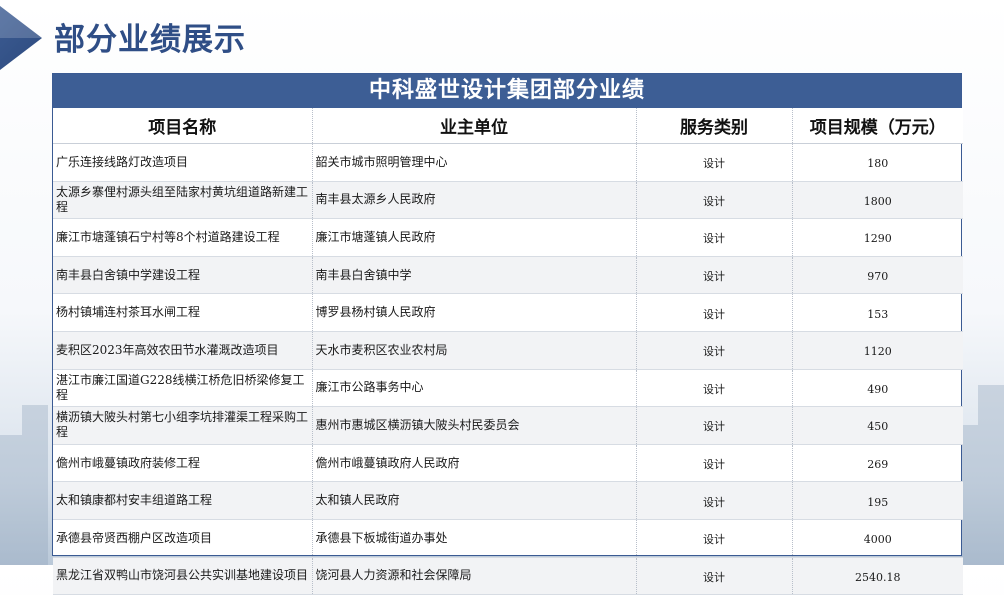  Describe the element at coordinates (877, 425) in the screenshot. I see `cell-project-scale: 450` at that location.